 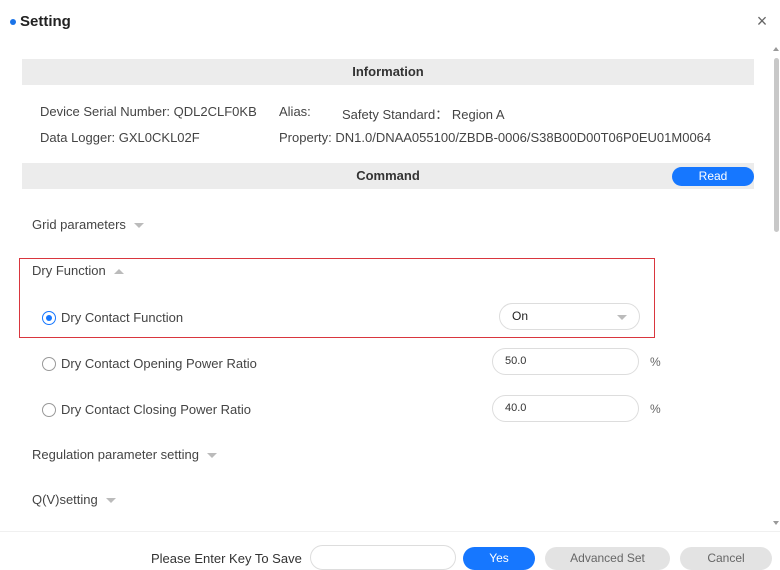 What do you see at coordinates (423, 114) in the screenshot?
I see `safety-standard: Safety Standard： Region A` at bounding box center [423, 114].